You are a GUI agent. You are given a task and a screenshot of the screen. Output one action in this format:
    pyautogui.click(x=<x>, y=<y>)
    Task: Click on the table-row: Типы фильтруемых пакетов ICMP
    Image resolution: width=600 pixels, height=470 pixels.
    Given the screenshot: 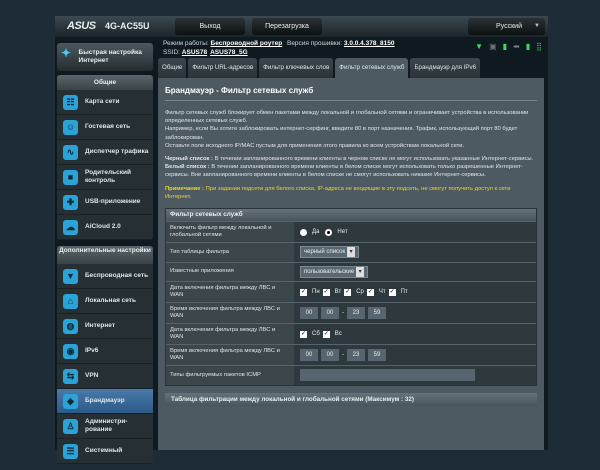 What is the action you would take?
    pyautogui.click(x=351, y=375)
    